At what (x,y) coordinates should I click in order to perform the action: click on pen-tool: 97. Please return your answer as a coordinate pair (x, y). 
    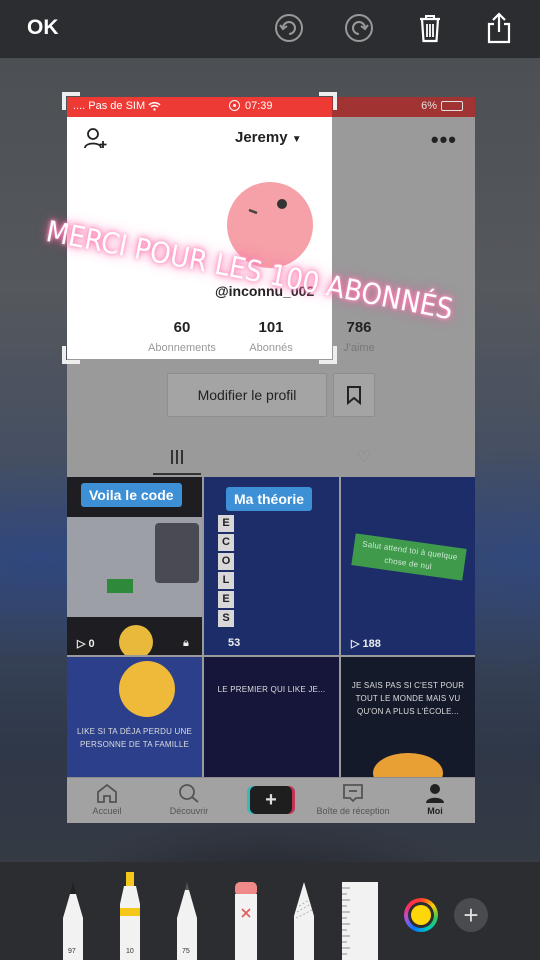
    Looking at the image, I should click on (73, 921).